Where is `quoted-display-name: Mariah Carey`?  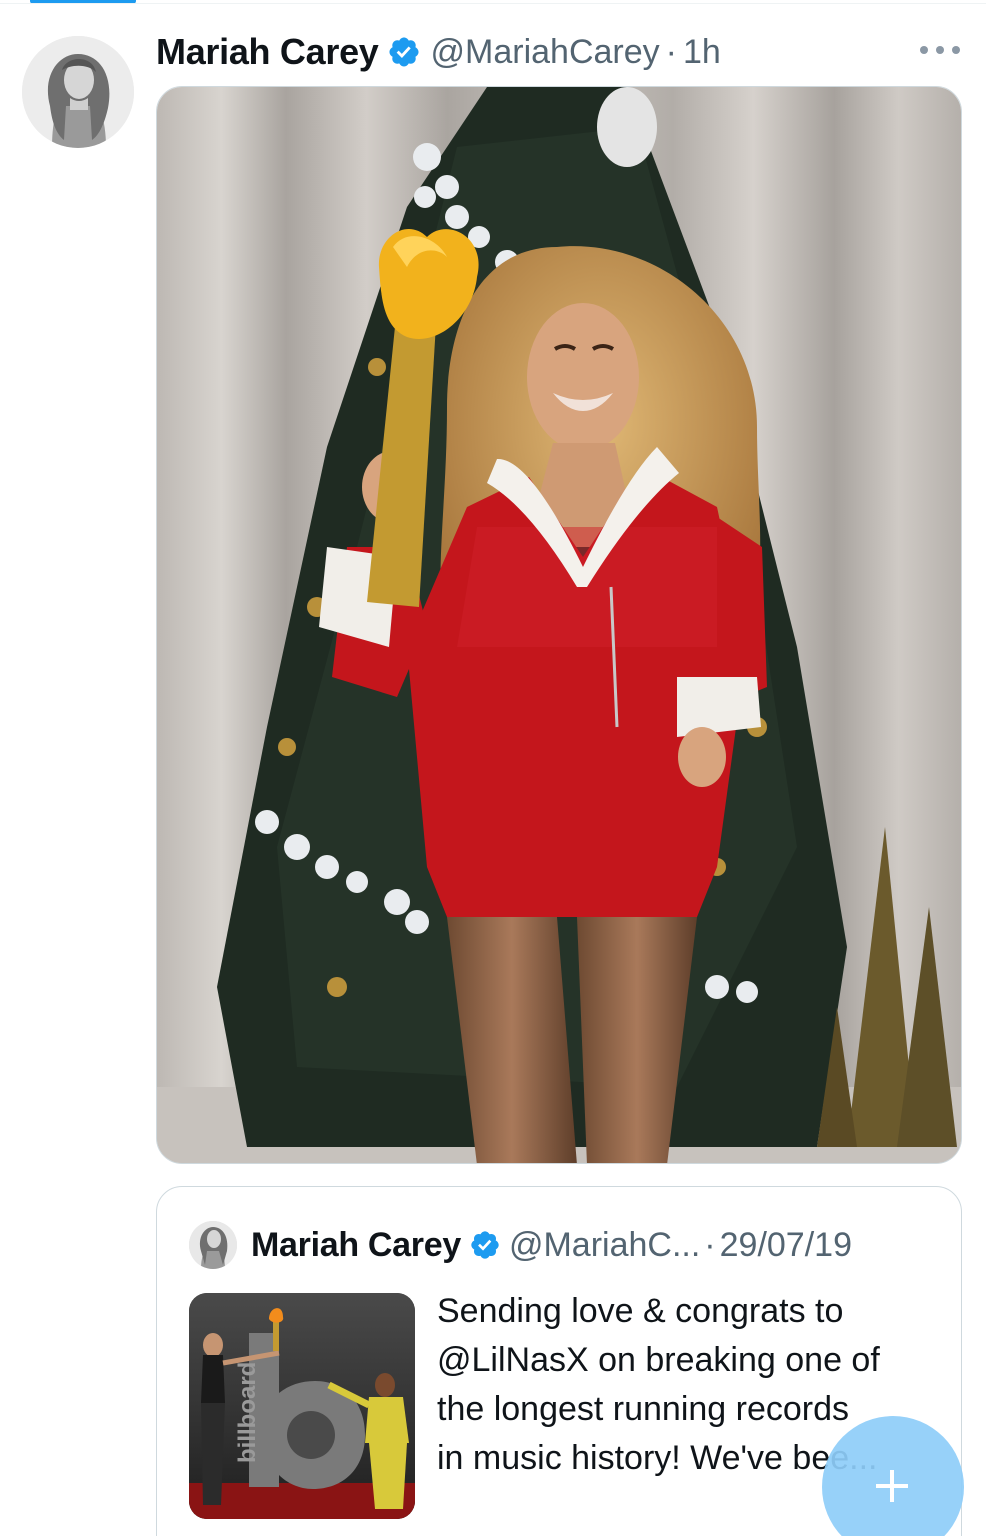 quoted-display-name: Mariah Carey is located at coordinates (356, 1244).